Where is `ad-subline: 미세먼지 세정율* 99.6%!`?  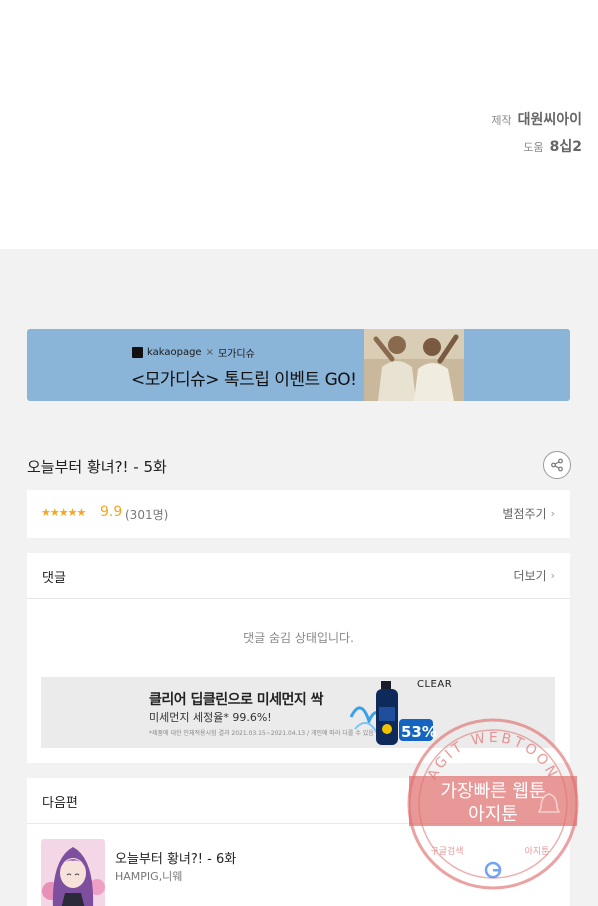 ad-subline: 미세먼지 세정율* 99.6%! is located at coordinates (210, 717).